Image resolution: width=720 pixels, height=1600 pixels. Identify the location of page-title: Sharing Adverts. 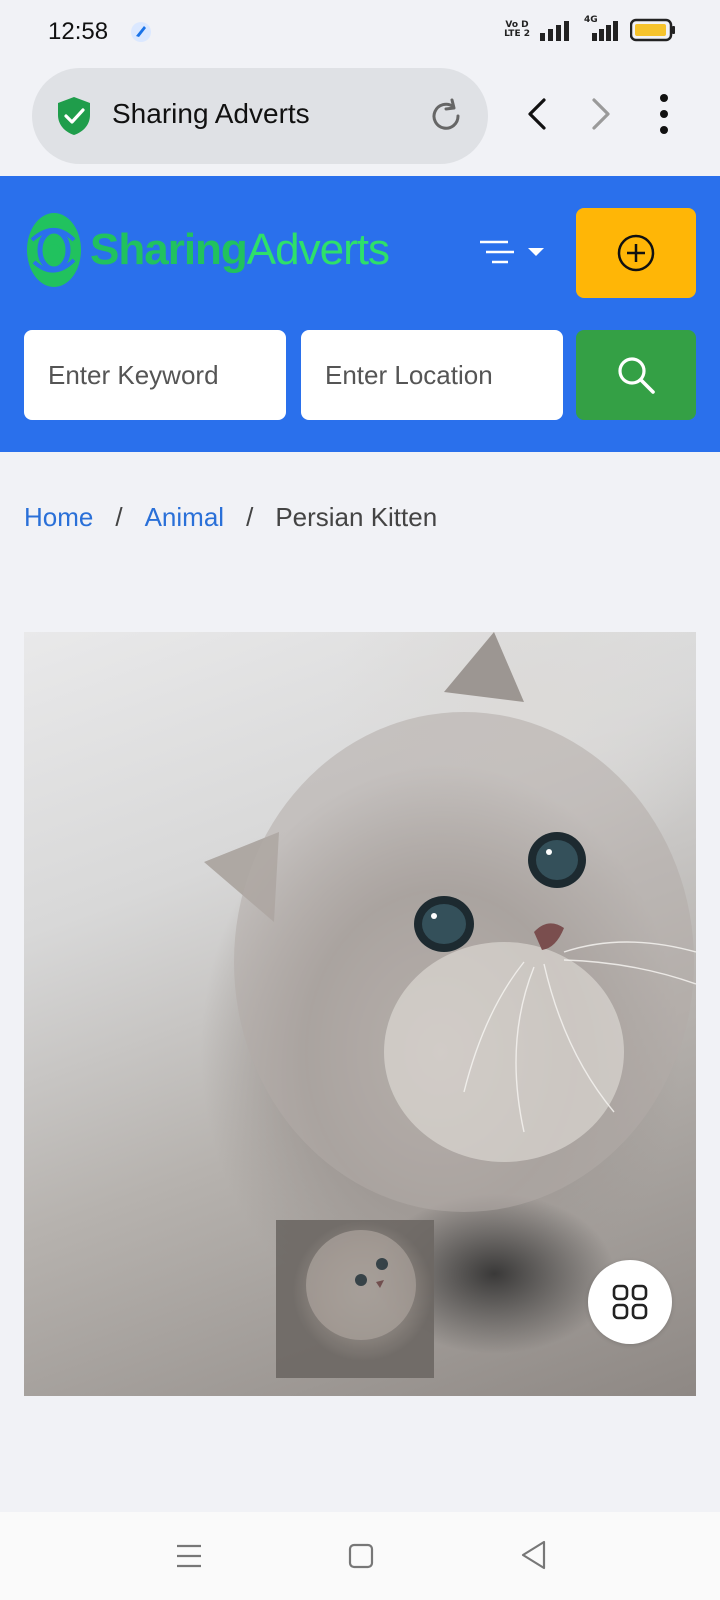
(211, 113).